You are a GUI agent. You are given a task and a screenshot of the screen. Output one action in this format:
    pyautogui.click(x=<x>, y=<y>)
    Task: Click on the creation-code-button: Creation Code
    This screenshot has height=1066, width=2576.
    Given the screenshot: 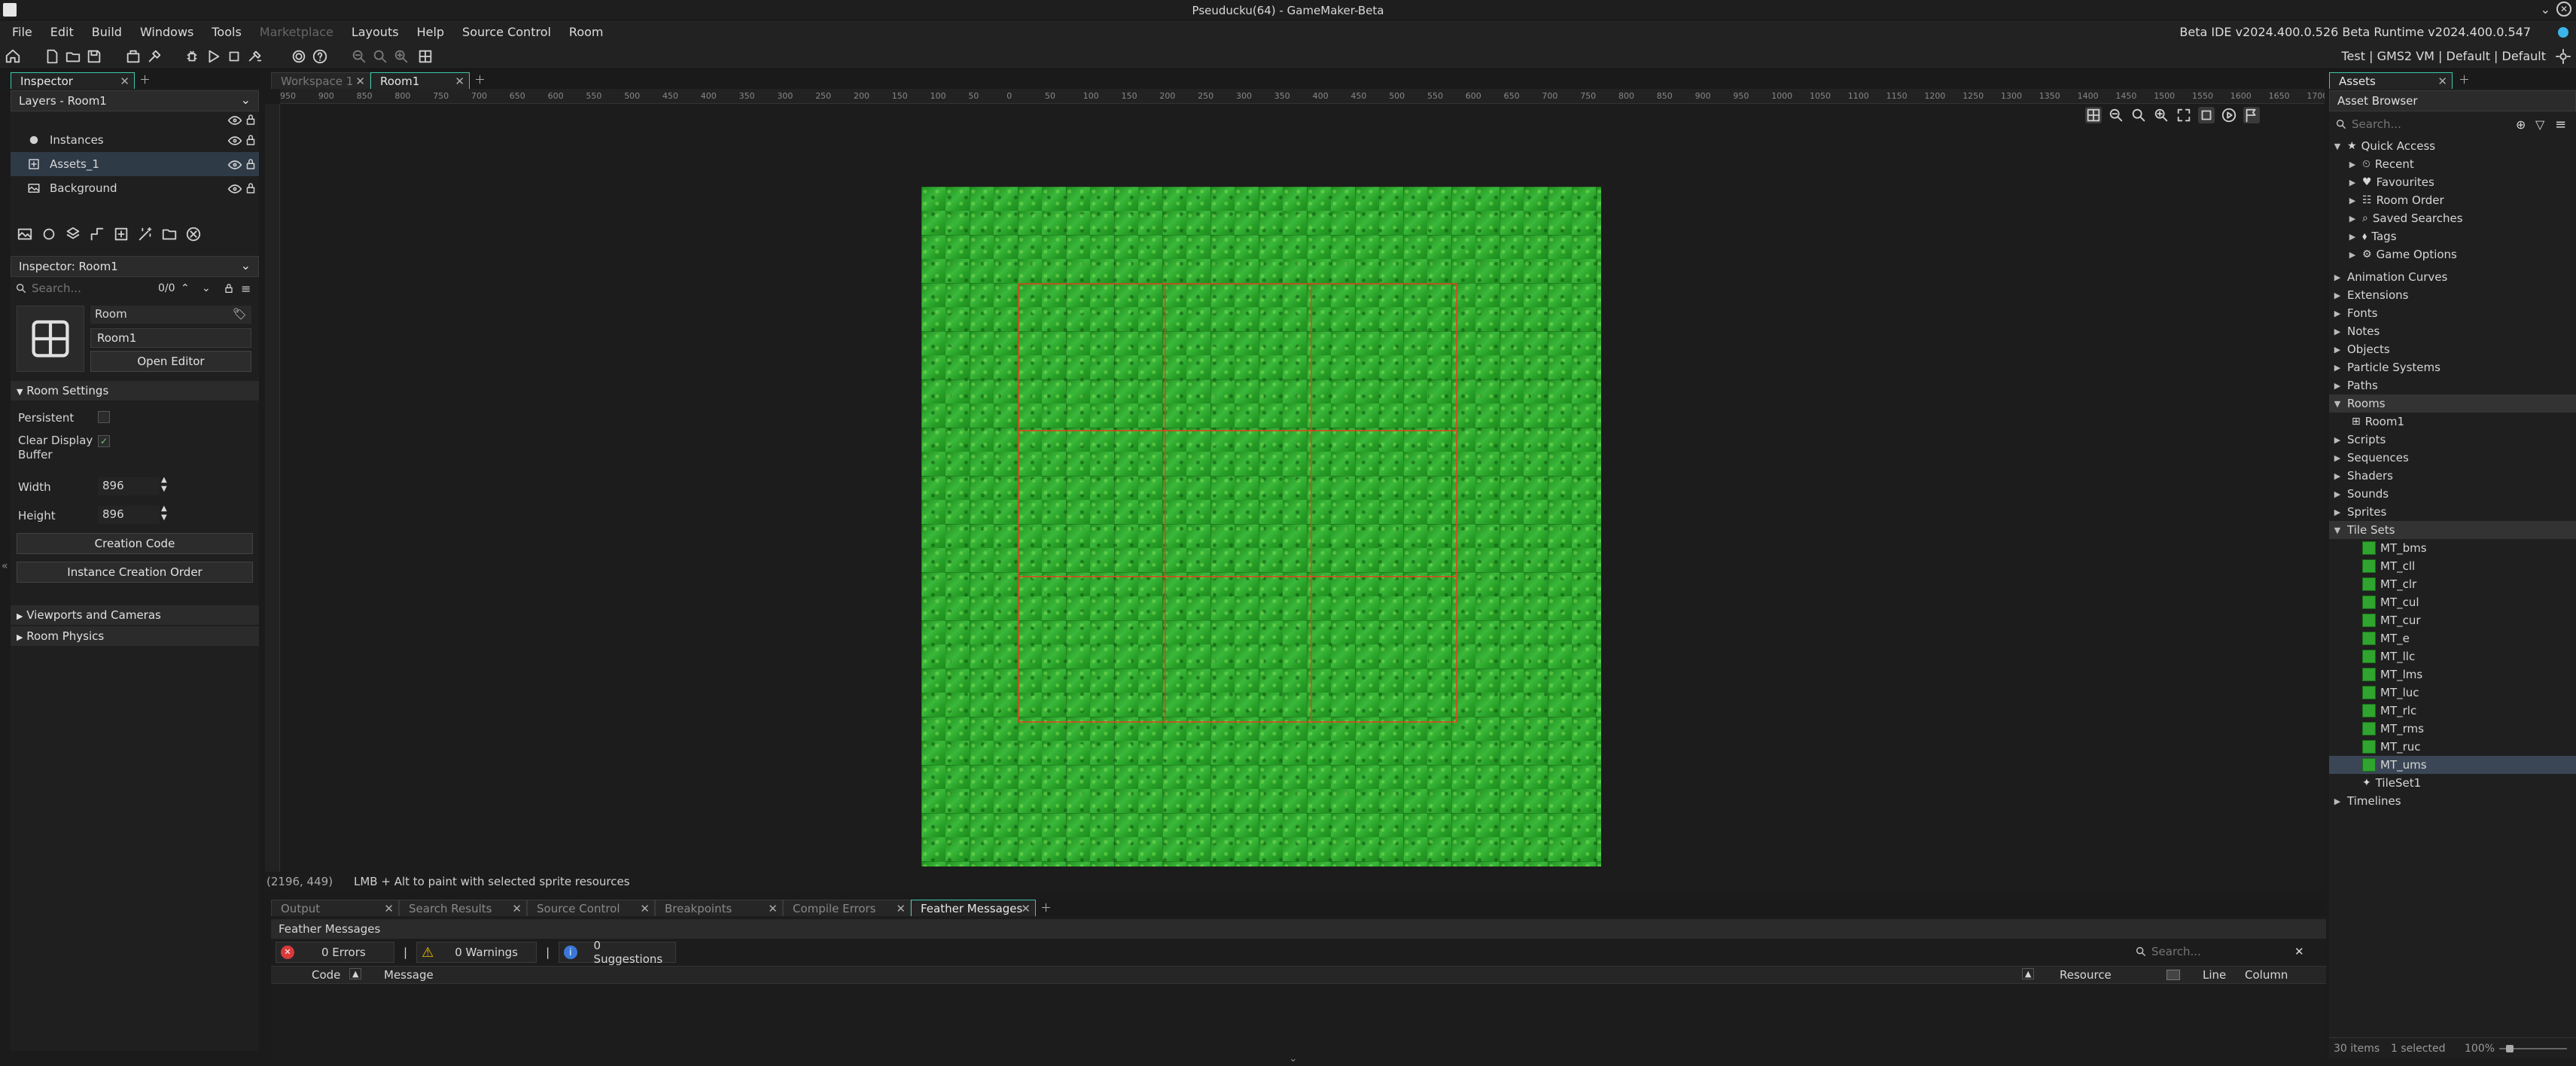 What is the action you would take?
    pyautogui.click(x=135, y=543)
    